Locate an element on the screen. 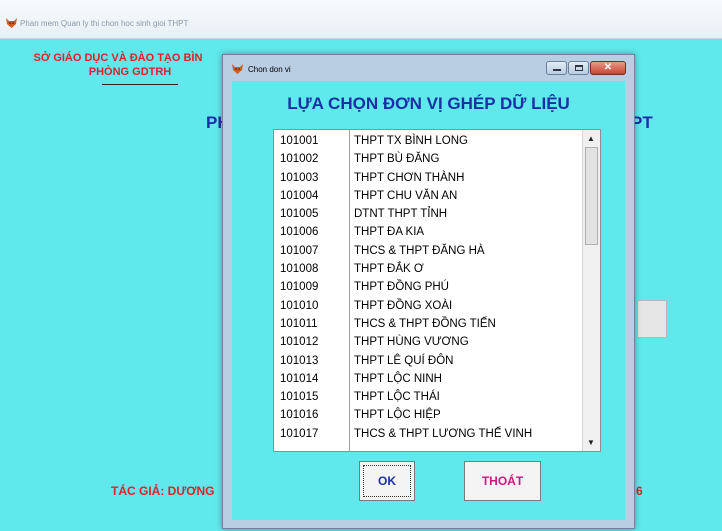 The image size is (722, 531). unit-code: 101014 is located at coordinates (299, 378).